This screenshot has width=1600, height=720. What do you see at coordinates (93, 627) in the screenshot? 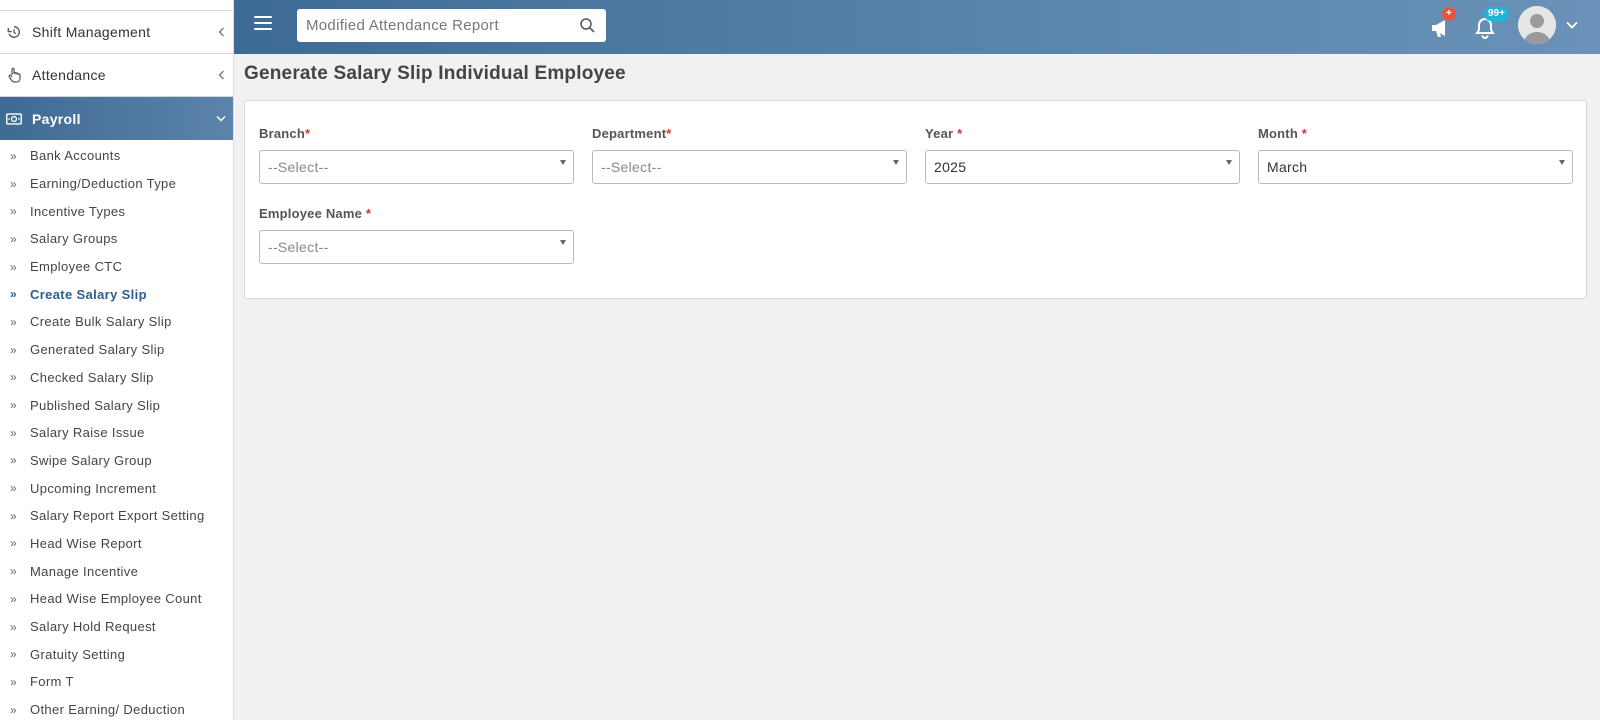
I see `sidebar-subitem-label: Salary Hold Request` at bounding box center [93, 627].